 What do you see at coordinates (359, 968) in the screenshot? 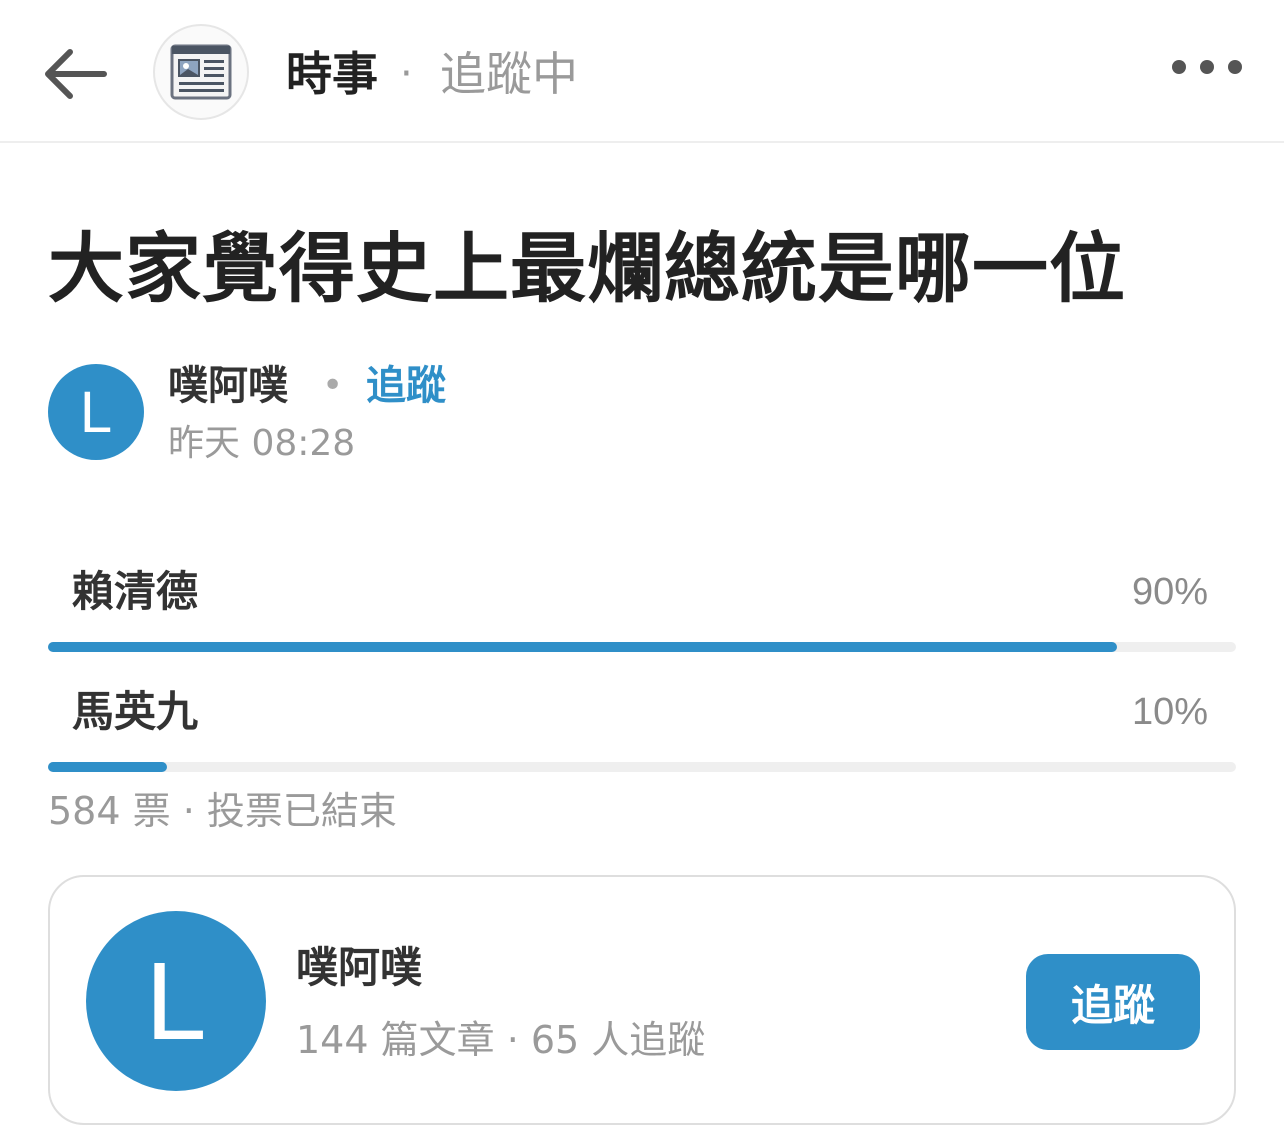
I see `card-author-name: 噗阿噗` at bounding box center [359, 968].